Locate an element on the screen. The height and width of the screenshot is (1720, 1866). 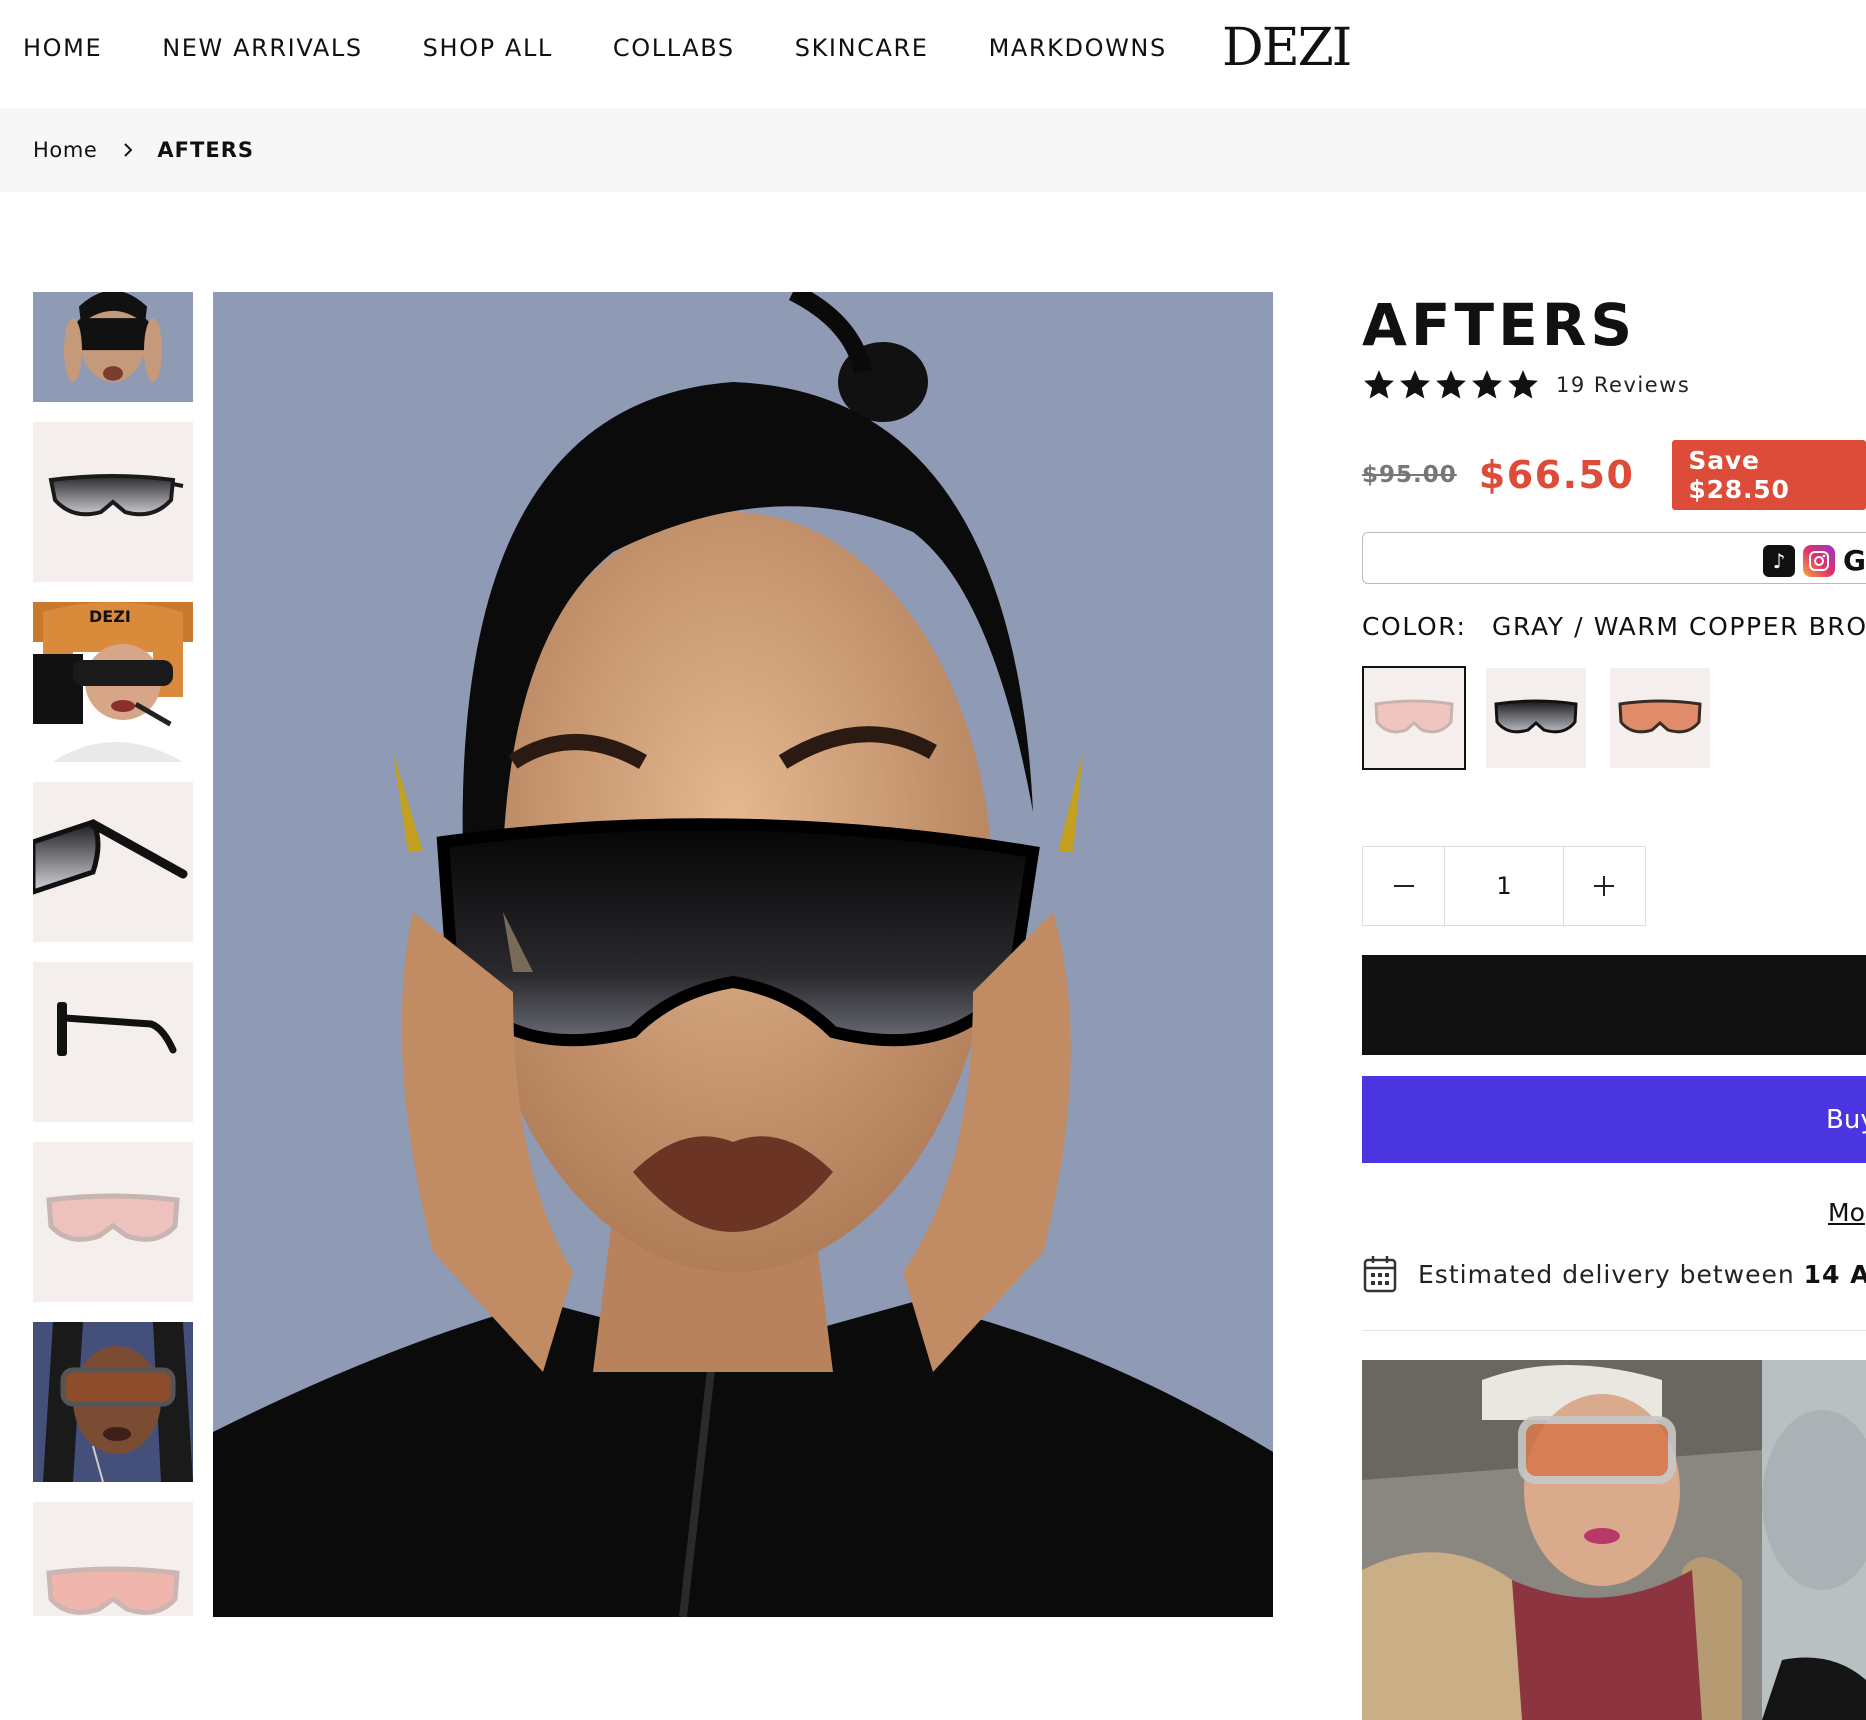
nav-new-arrivals: NEW ARRIVALS is located at coordinates (262, 48).